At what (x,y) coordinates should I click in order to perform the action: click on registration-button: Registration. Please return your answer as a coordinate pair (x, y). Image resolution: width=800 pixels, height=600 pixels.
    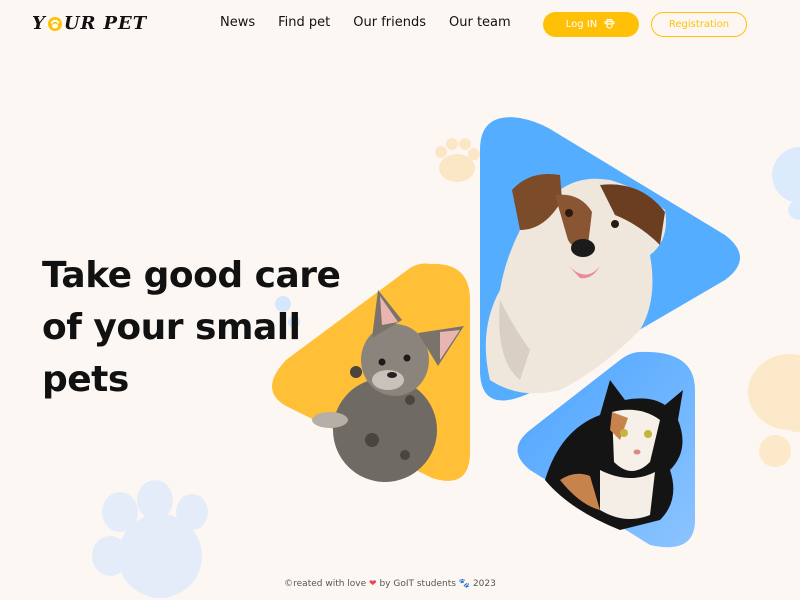
    Looking at the image, I should click on (699, 24).